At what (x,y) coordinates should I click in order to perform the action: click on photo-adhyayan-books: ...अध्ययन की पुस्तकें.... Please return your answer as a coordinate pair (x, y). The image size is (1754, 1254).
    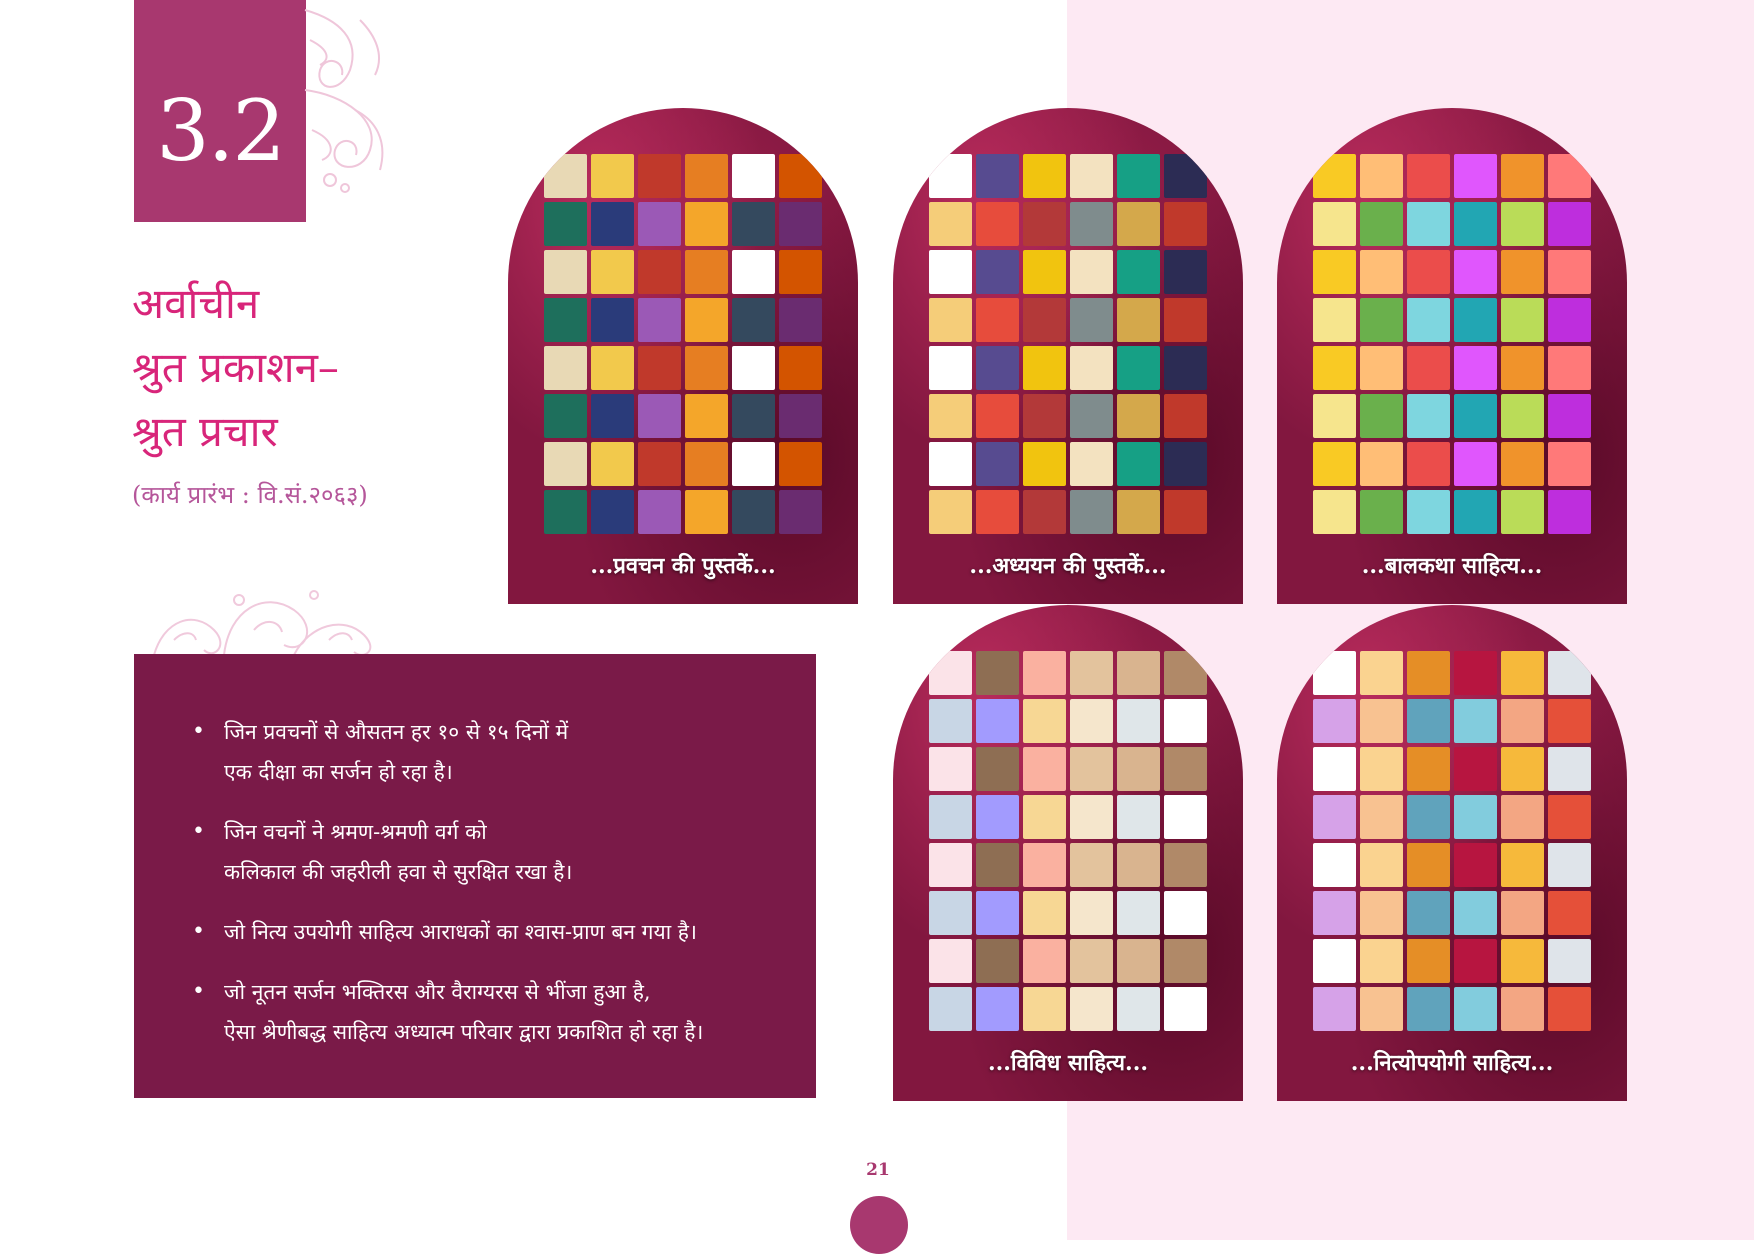
    Looking at the image, I should click on (1068, 356).